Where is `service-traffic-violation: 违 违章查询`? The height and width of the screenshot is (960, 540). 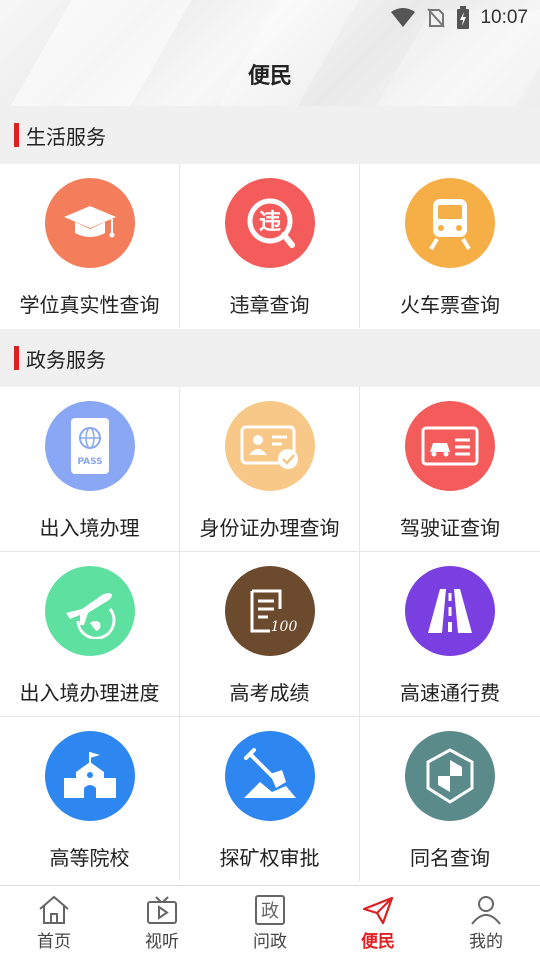
service-traffic-violation: 违 违章查询 is located at coordinates (269, 246).